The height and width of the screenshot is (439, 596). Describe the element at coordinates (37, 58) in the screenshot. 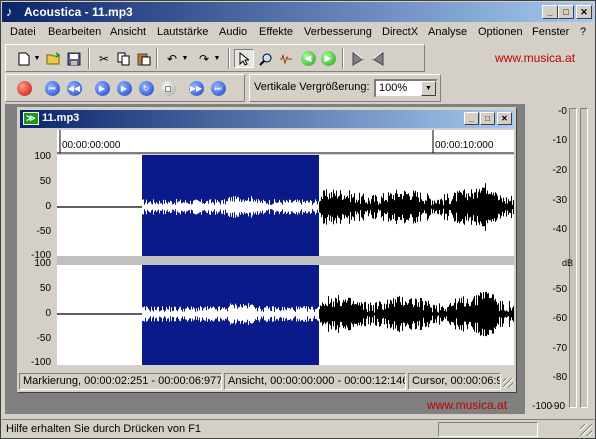

I see `new-dropdown-icon: ▼` at that location.